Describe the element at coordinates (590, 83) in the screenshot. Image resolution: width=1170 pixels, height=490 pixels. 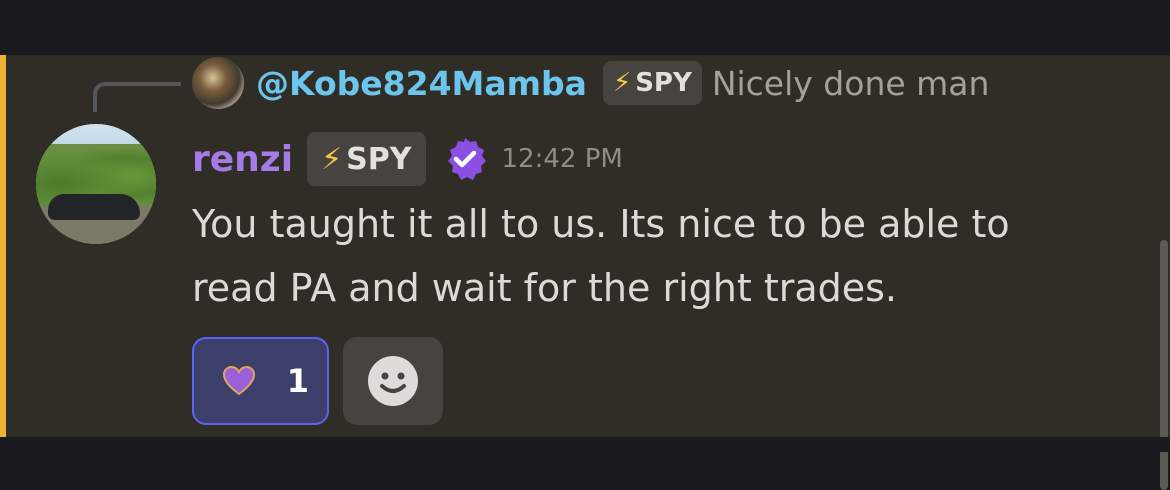
I see `reply-reference: @Kobe824Mamba ⚡ SPY Nicely done man` at that location.